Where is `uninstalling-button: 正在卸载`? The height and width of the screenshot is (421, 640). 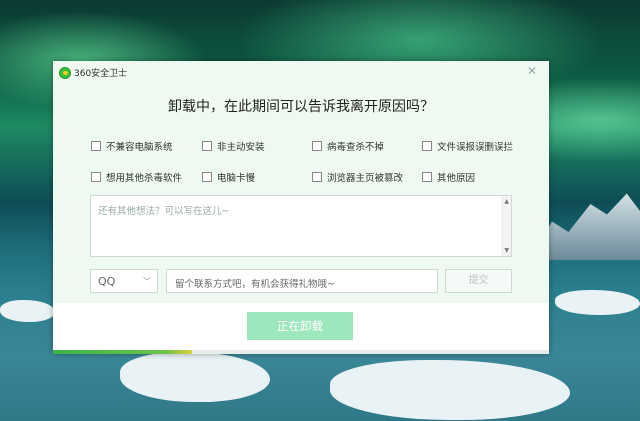 uninstalling-button: 正在卸载 is located at coordinates (300, 326).